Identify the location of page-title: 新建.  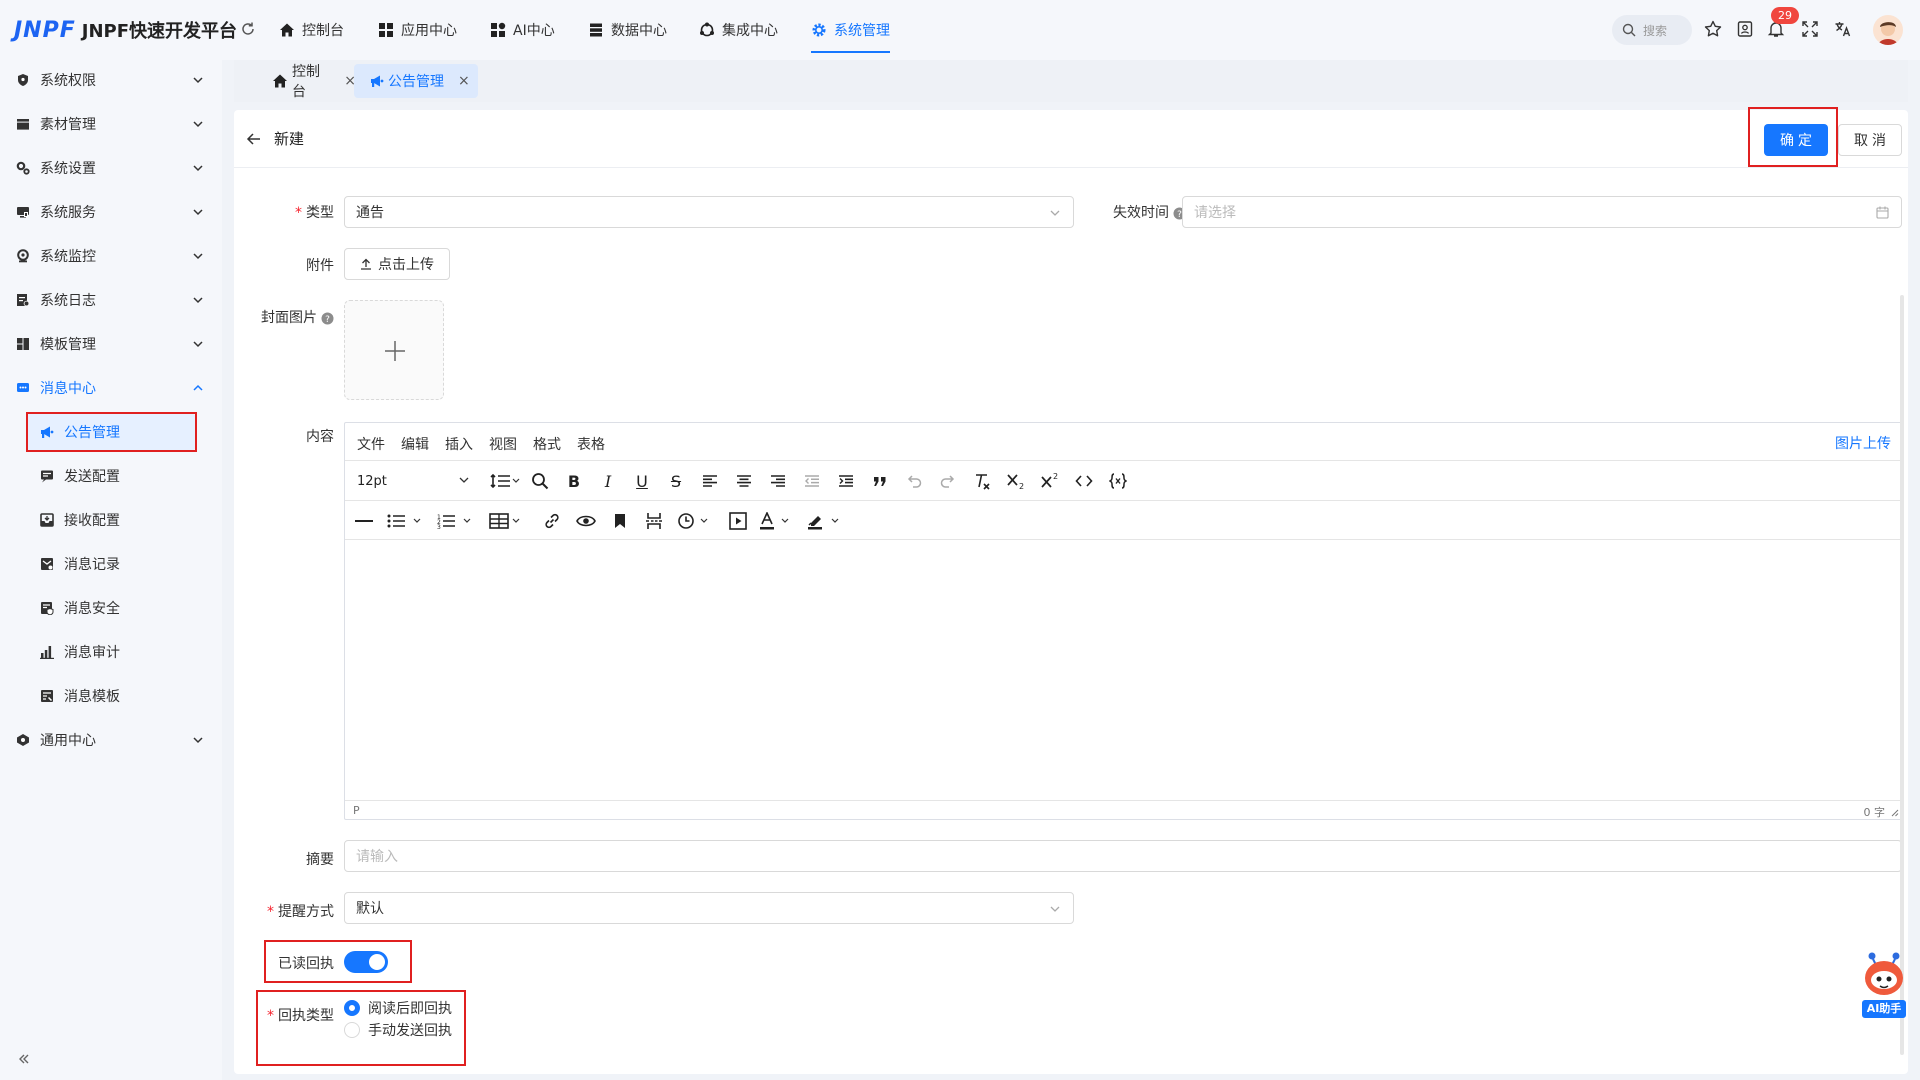
(289, 139).